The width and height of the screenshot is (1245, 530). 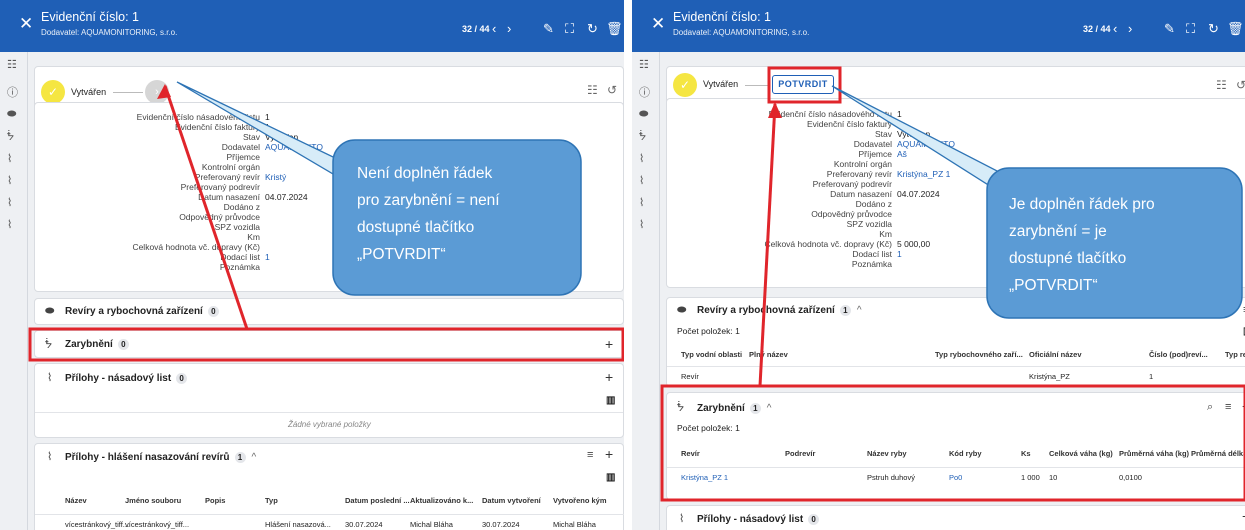 What do you see at coordinates (1082, 204) in the screenshot?
I see `callout-line: Je doplněn řádek pro` at bounding box center [1082, 204].